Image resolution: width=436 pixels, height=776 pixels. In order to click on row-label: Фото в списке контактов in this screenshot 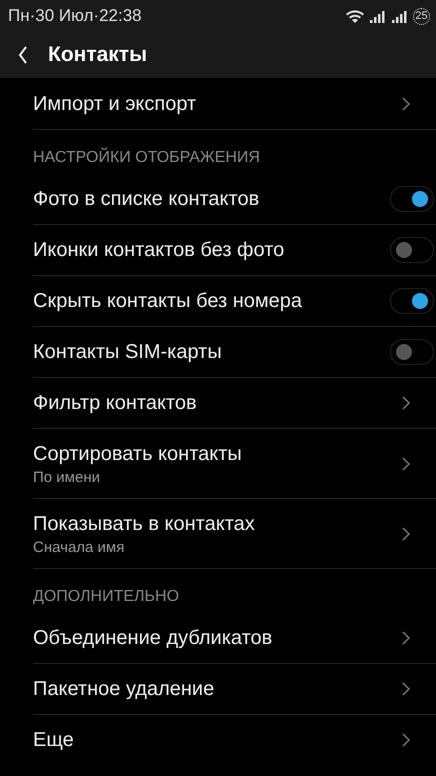, I will do `click(146, 199)`.